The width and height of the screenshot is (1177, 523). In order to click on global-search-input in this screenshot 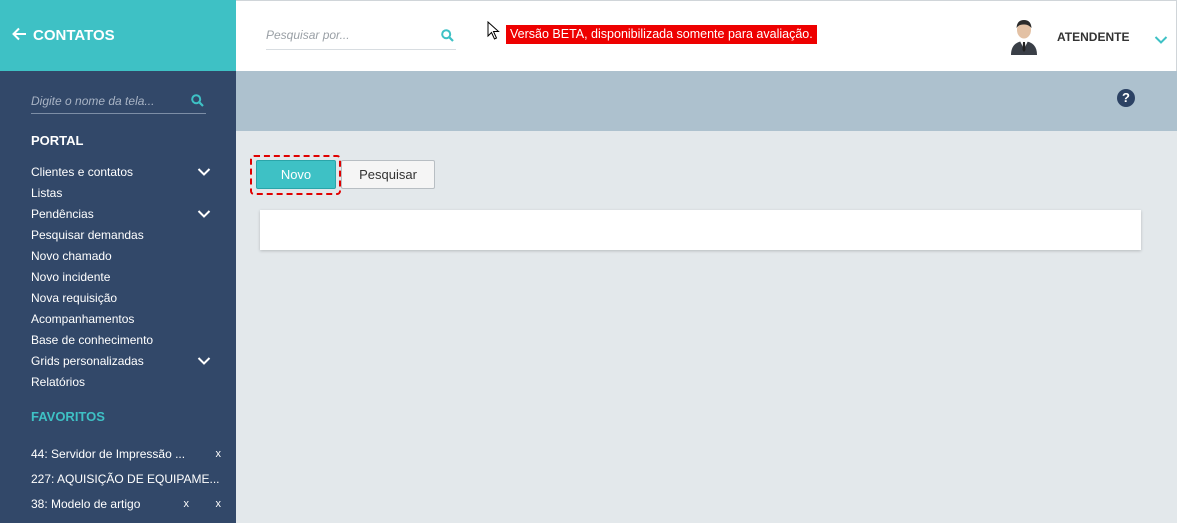, I will do `click(348, 35)`.